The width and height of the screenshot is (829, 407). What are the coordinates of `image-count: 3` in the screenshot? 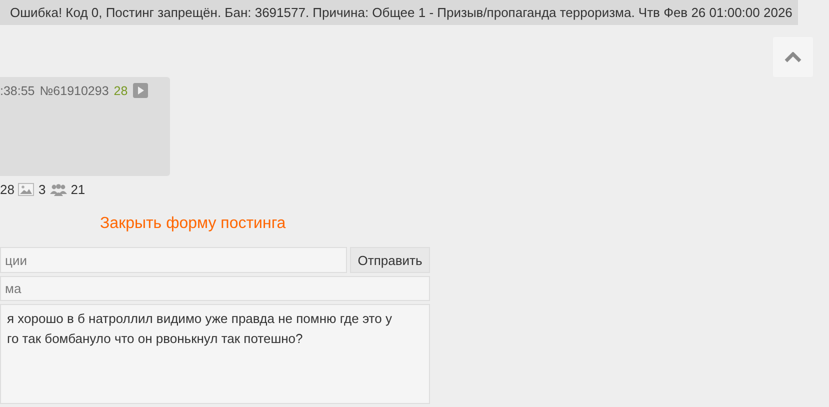 It's located at (42, 189).